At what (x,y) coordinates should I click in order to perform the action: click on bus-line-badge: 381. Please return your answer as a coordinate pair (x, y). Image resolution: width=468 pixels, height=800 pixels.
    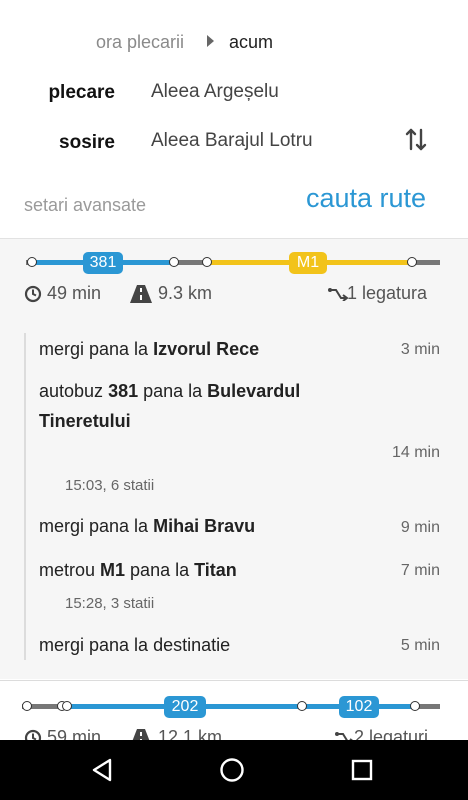
    Looking at the image, I should click on (103, 263).